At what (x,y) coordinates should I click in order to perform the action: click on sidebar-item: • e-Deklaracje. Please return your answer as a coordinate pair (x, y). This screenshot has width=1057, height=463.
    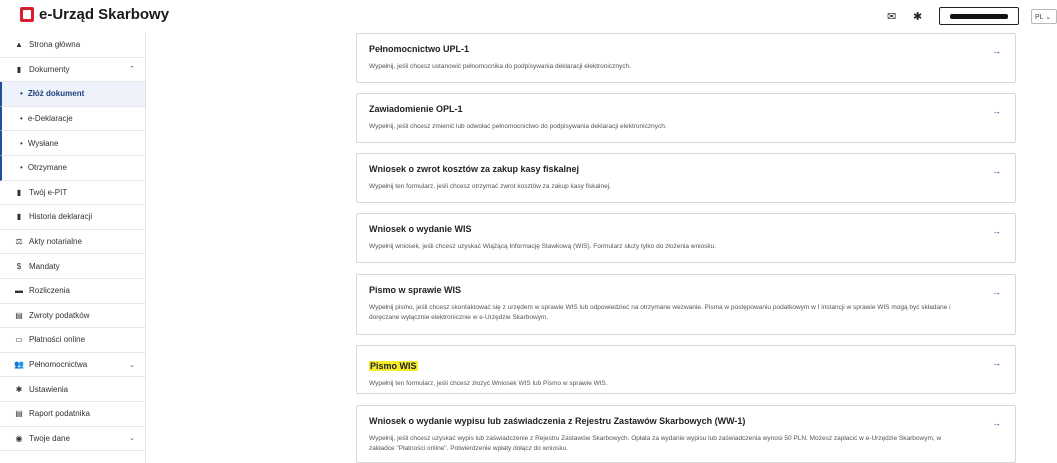
    Looking at the image, I should click on (72, 119).